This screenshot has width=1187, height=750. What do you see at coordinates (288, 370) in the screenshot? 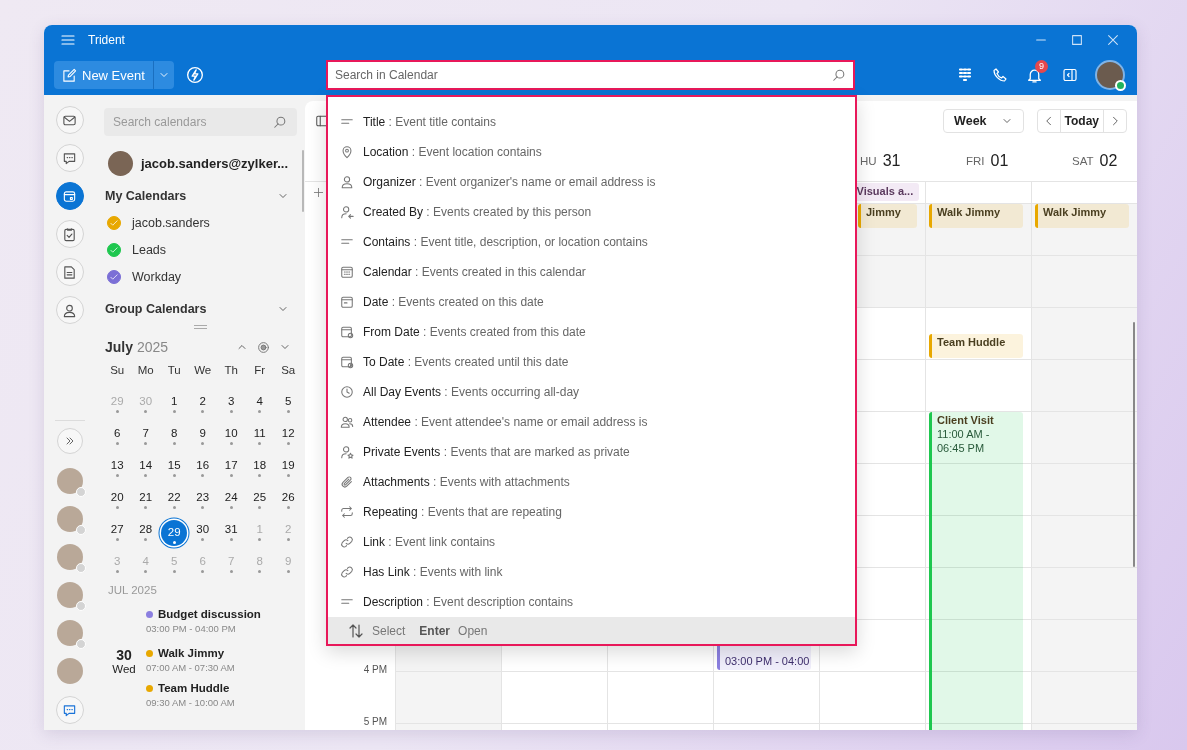
I see `weekday-label: Sa` at bounding box center [288, 370].